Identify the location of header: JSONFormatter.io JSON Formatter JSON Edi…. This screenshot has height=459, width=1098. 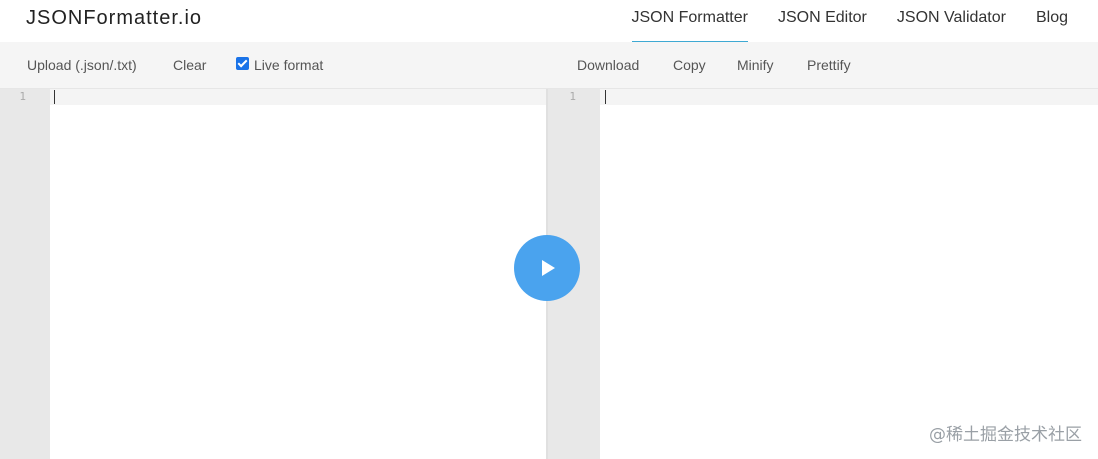
(549, 21).